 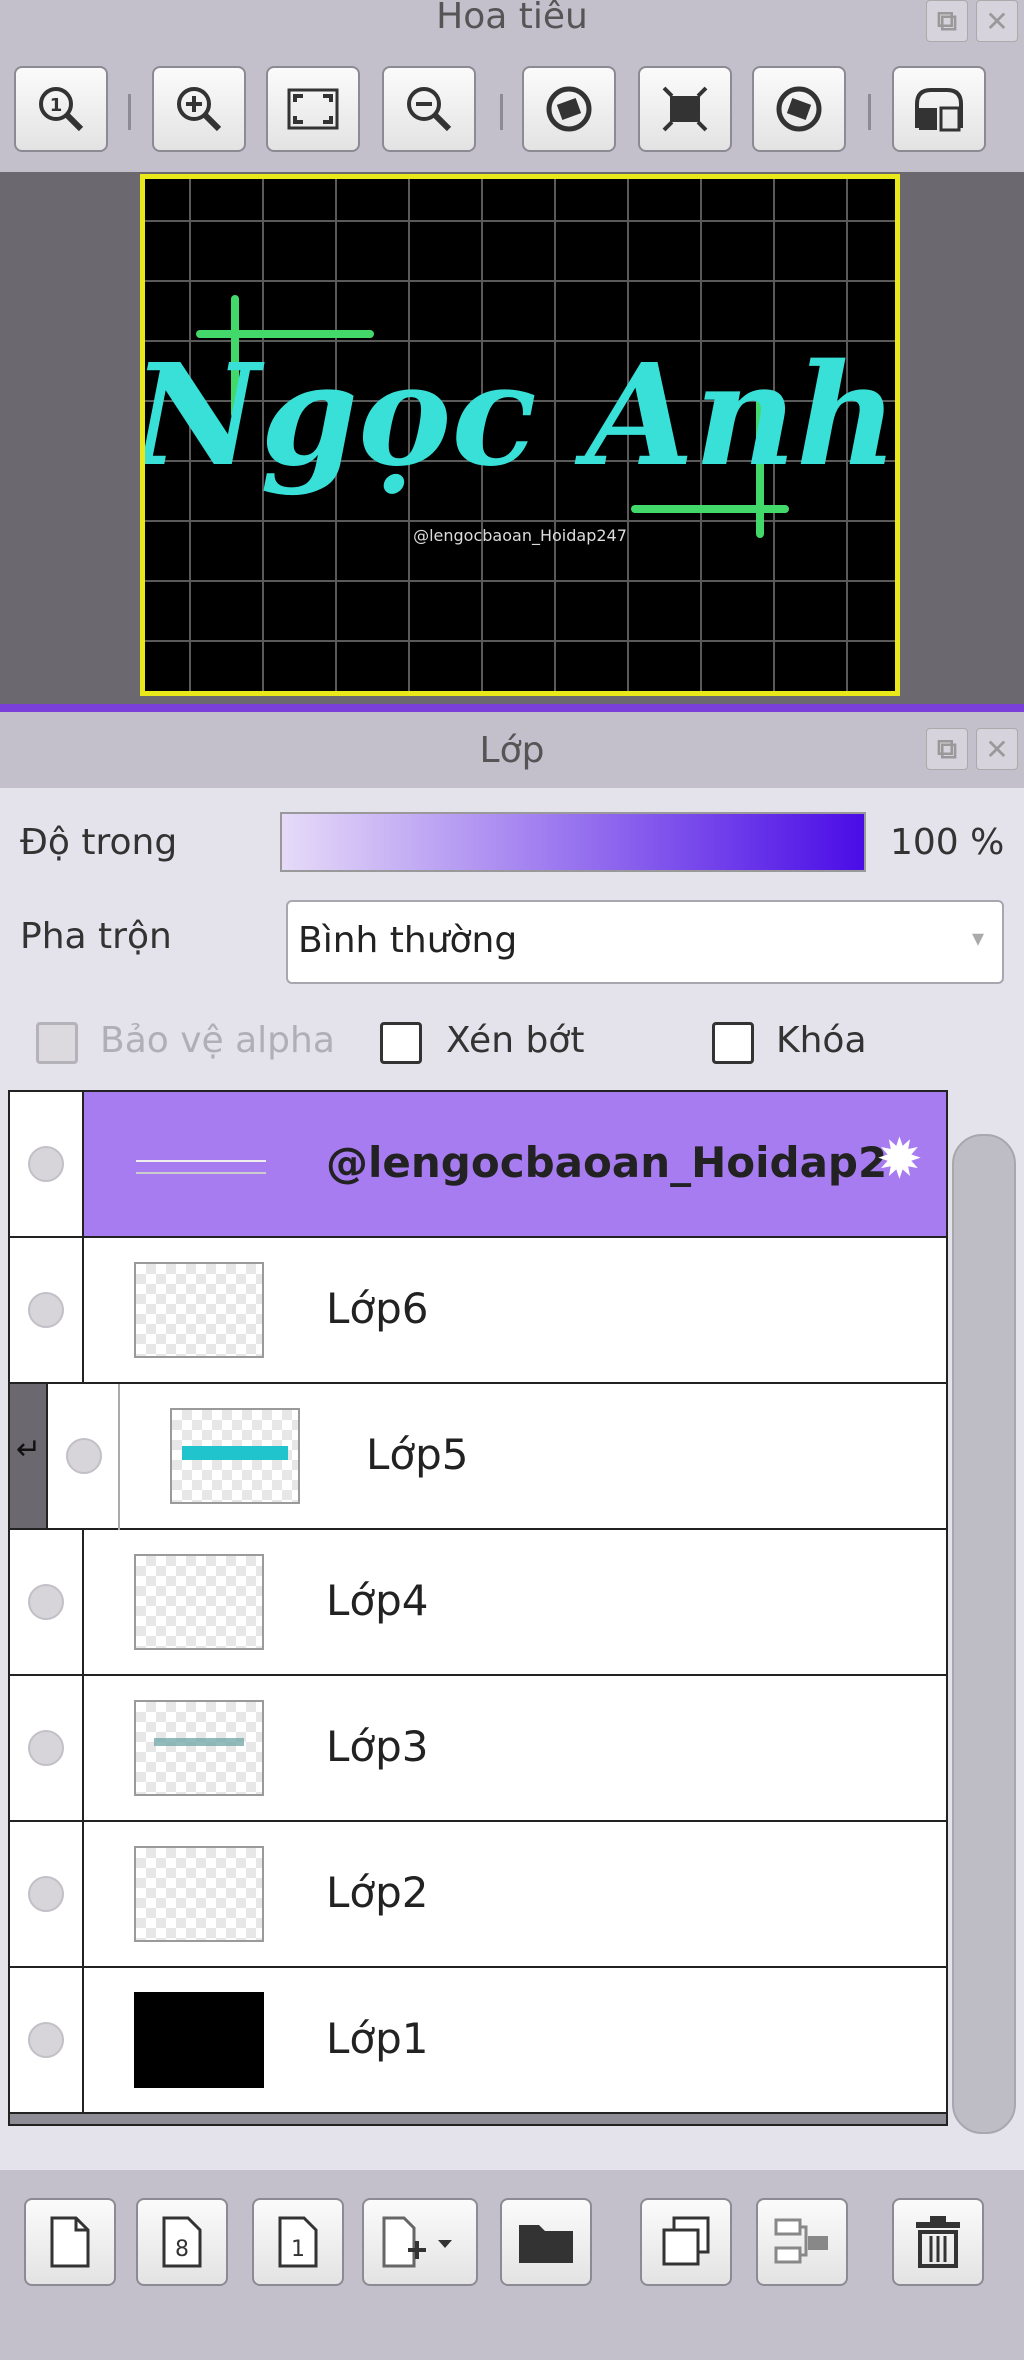 I want to click on lock-label: Khóa, so click(x=821, y=1040).